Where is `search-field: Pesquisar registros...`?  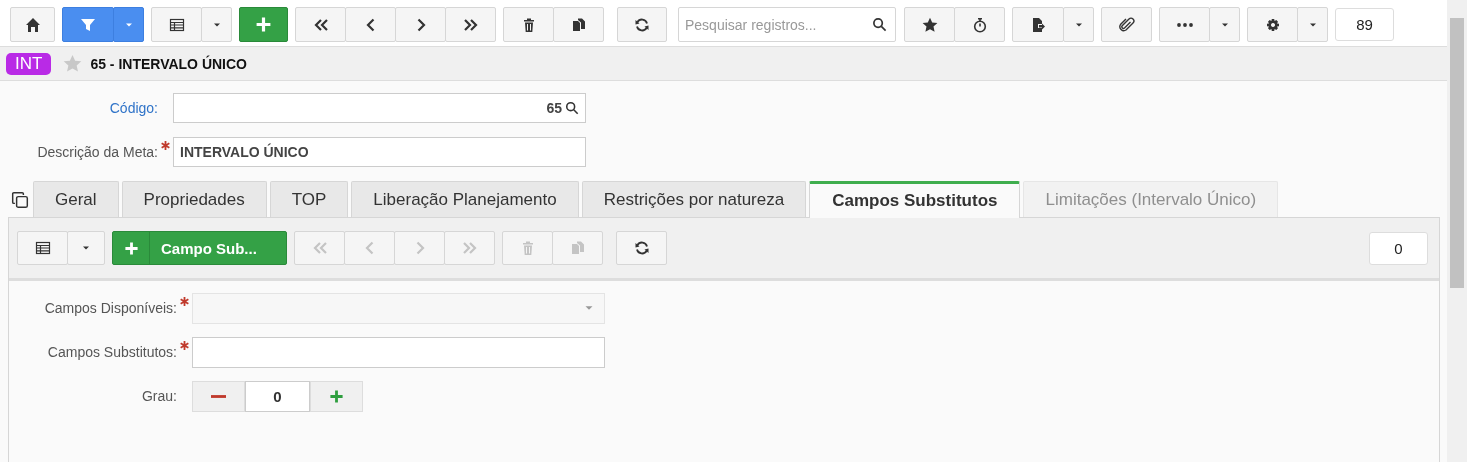
search-field: Pesquisar registros... is located at coordinates (787, 24).